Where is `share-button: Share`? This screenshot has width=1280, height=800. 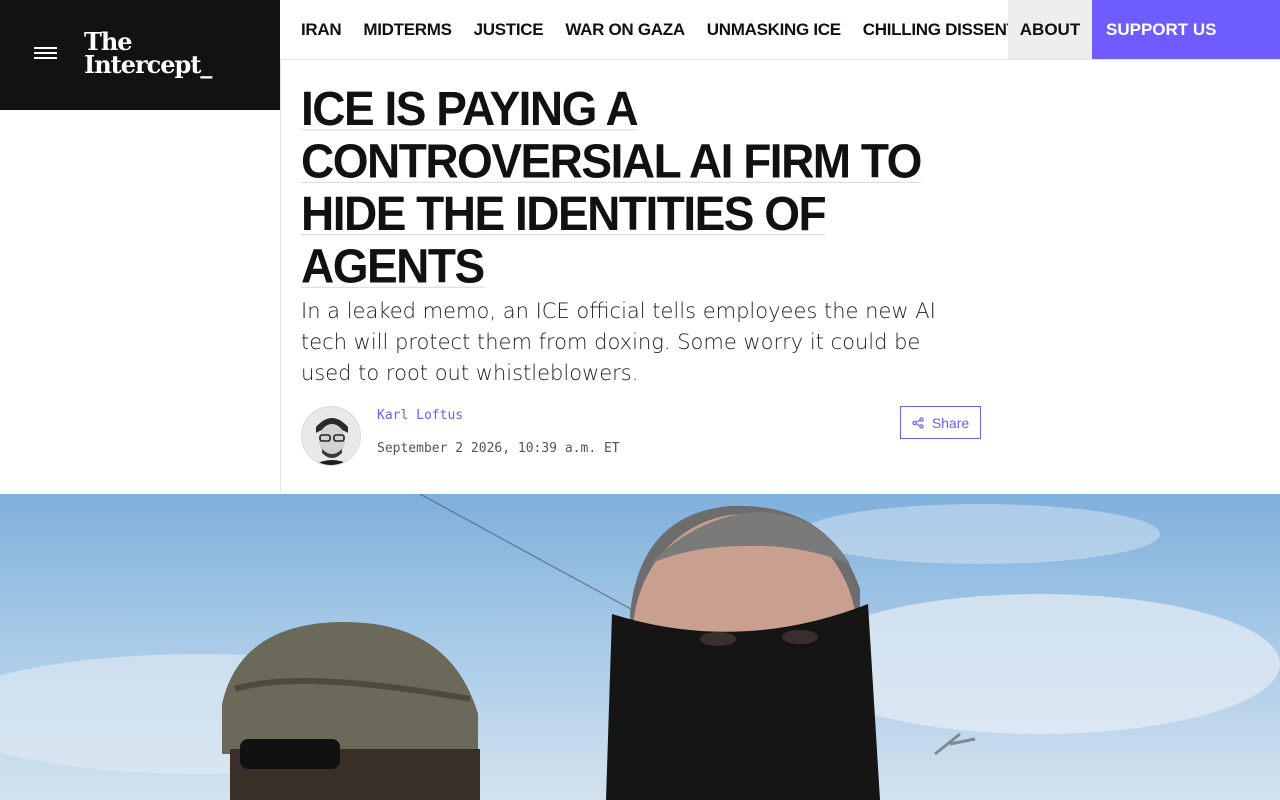
share-button: Share is located at coordinates (940, 422).